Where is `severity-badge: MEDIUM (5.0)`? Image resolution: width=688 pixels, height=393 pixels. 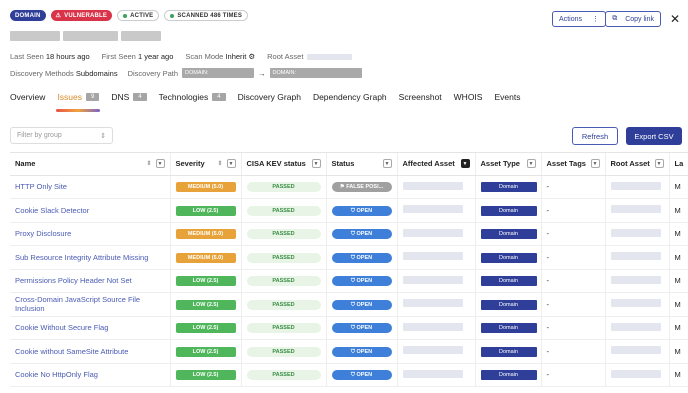 severity-badge: MEDIUM (5.0) is located at coordinates (205, 187).